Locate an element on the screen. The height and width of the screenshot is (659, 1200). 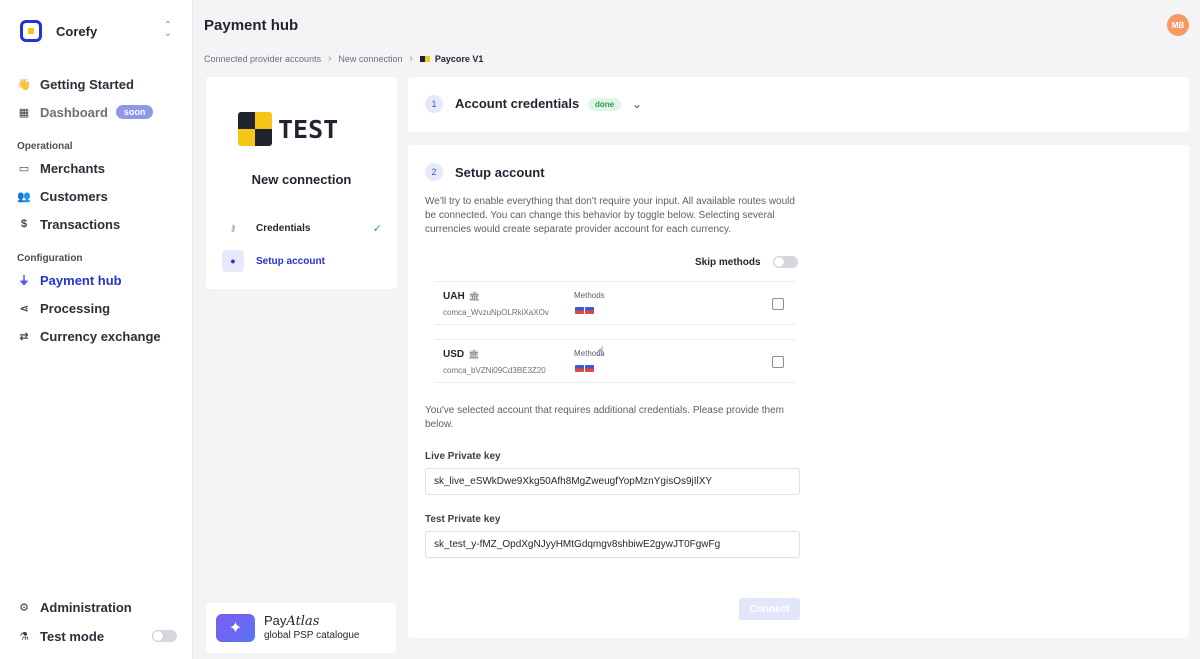
corefy-logo-icon is located at coordinates (31, 31).